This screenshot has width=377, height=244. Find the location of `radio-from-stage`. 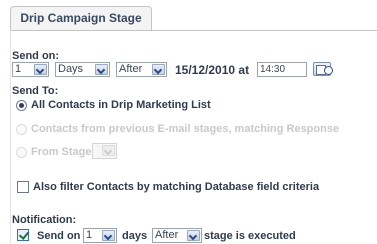

radio-from-stage is located at coordinates (21, 152).